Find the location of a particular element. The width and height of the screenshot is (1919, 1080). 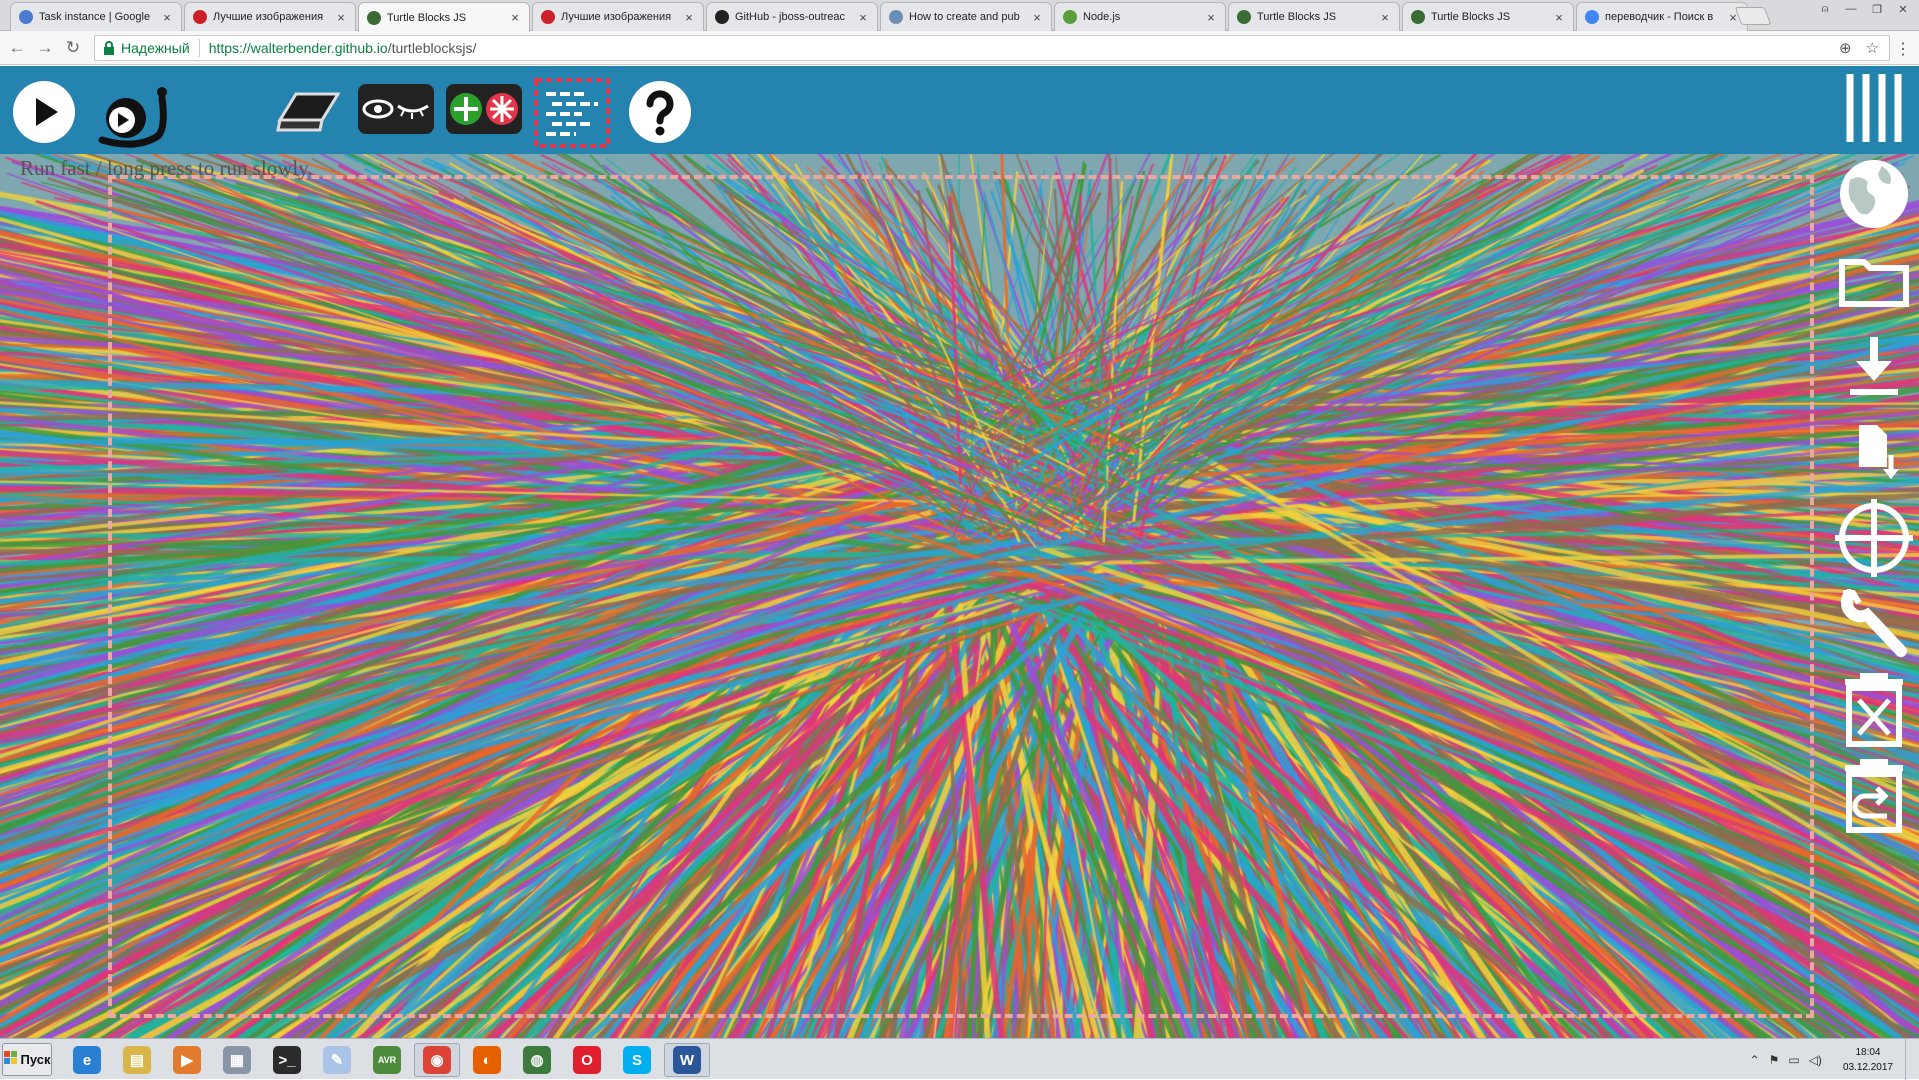

bookmark-star-icon: ☆ is located at coordinates (1872, 48).